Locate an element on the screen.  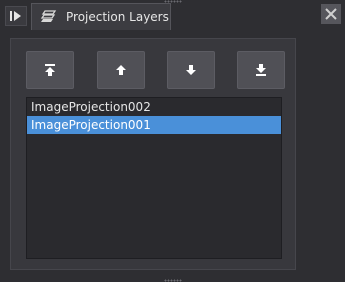
move-to-top-button is located at coordinates (50, 70).